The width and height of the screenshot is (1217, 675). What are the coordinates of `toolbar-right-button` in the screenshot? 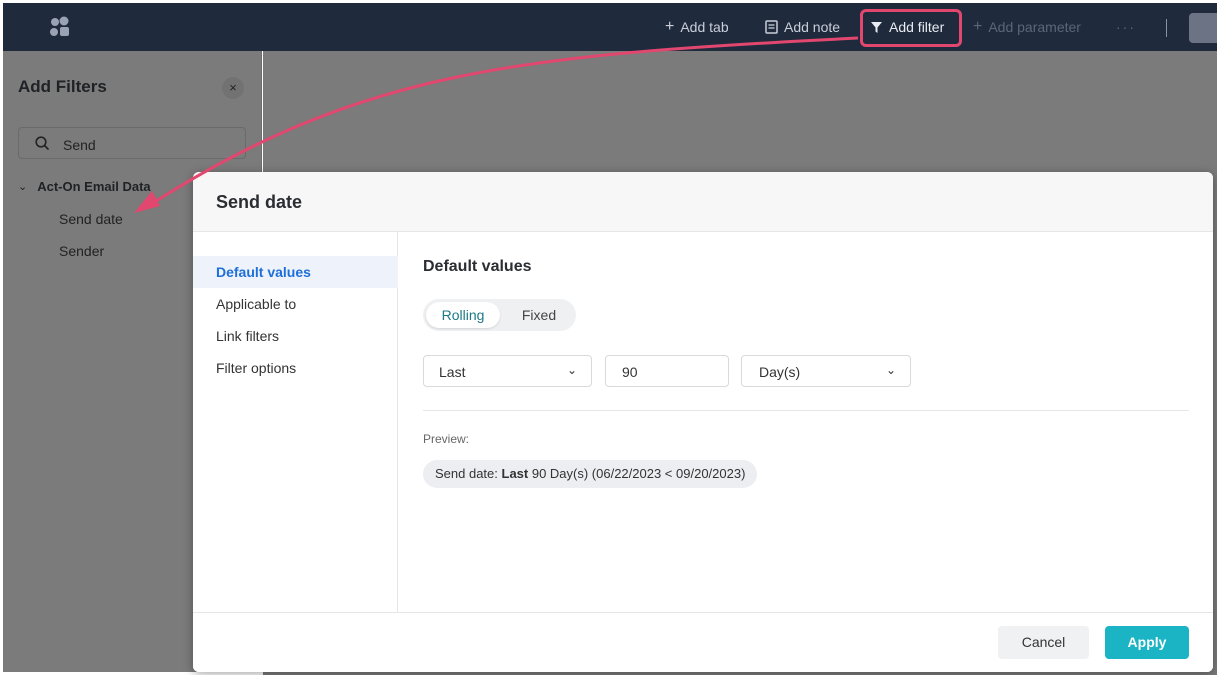 It's located at (1203, 28).